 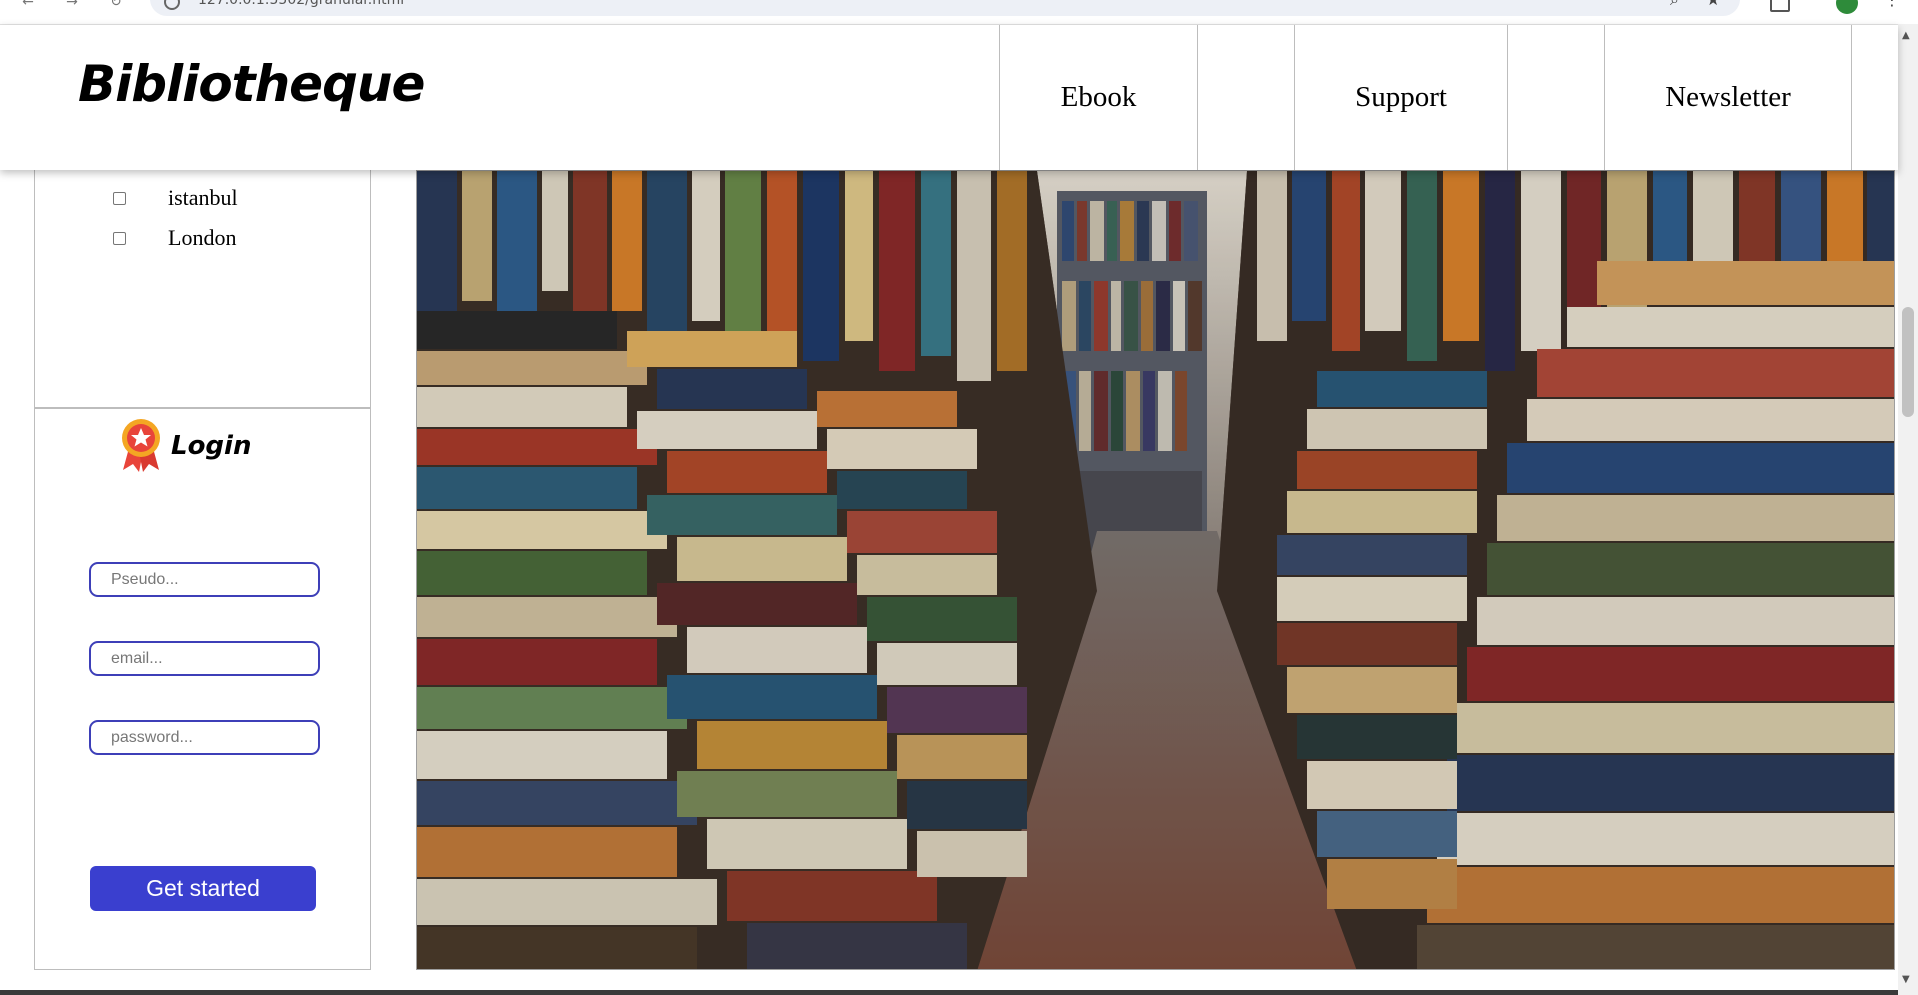 What do you see at coordinates (116, 7) in the screenshot?
I see `reload-icon: ↻` at bounding box center [116, 7].